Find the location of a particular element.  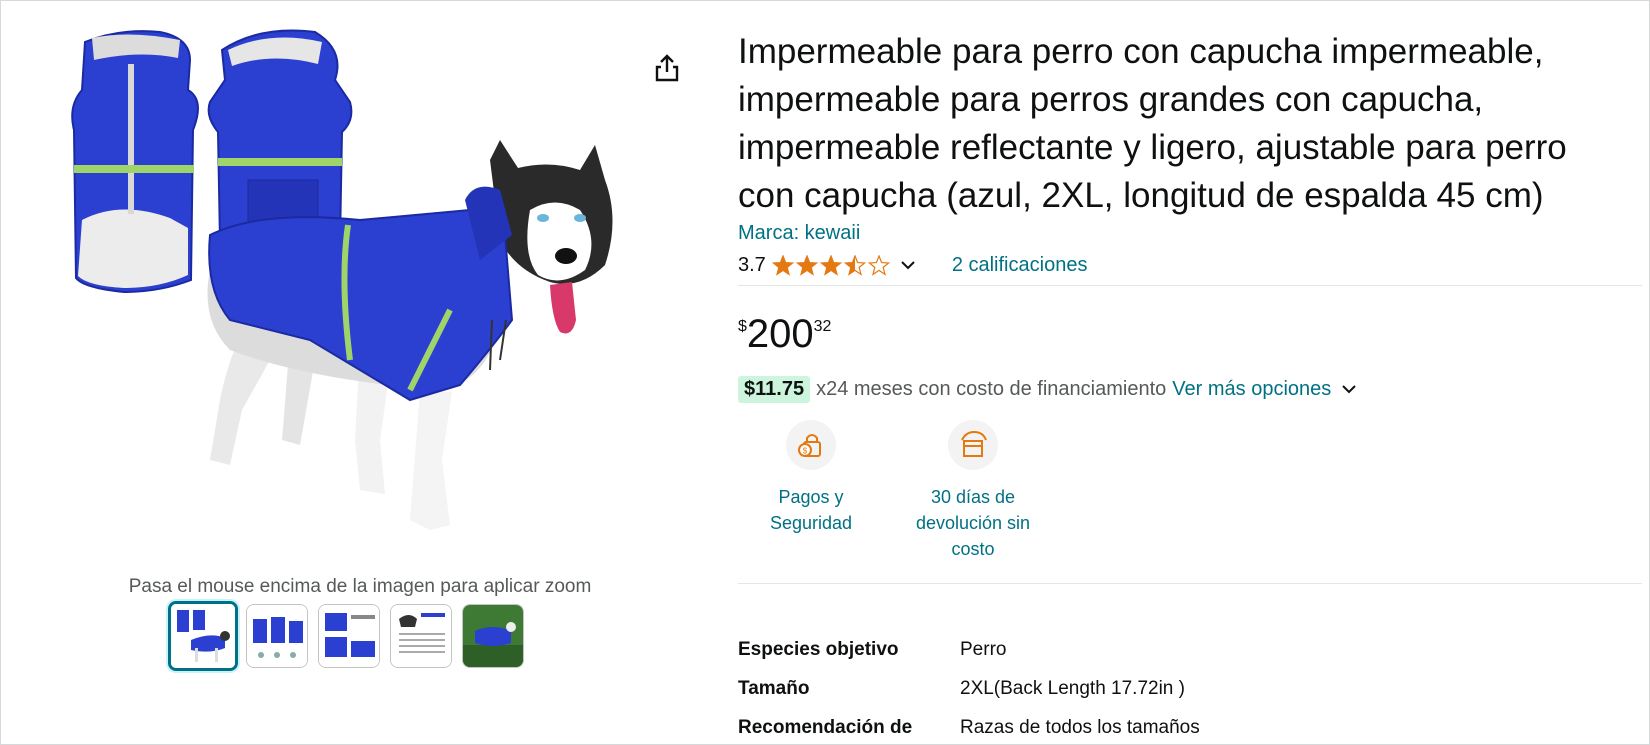

financing-text: x24 meses con costo de financiamiento is located at coordinates (991, 389).